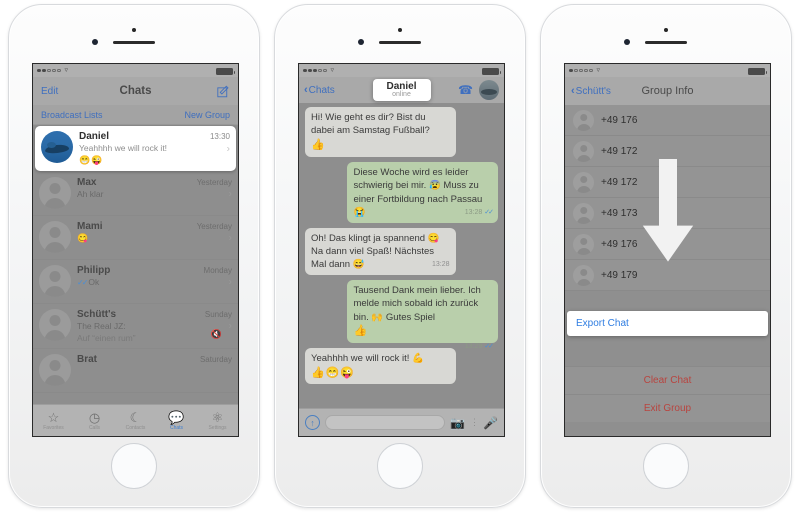  I want to click on star-icon: ☆, so click(53, 417).